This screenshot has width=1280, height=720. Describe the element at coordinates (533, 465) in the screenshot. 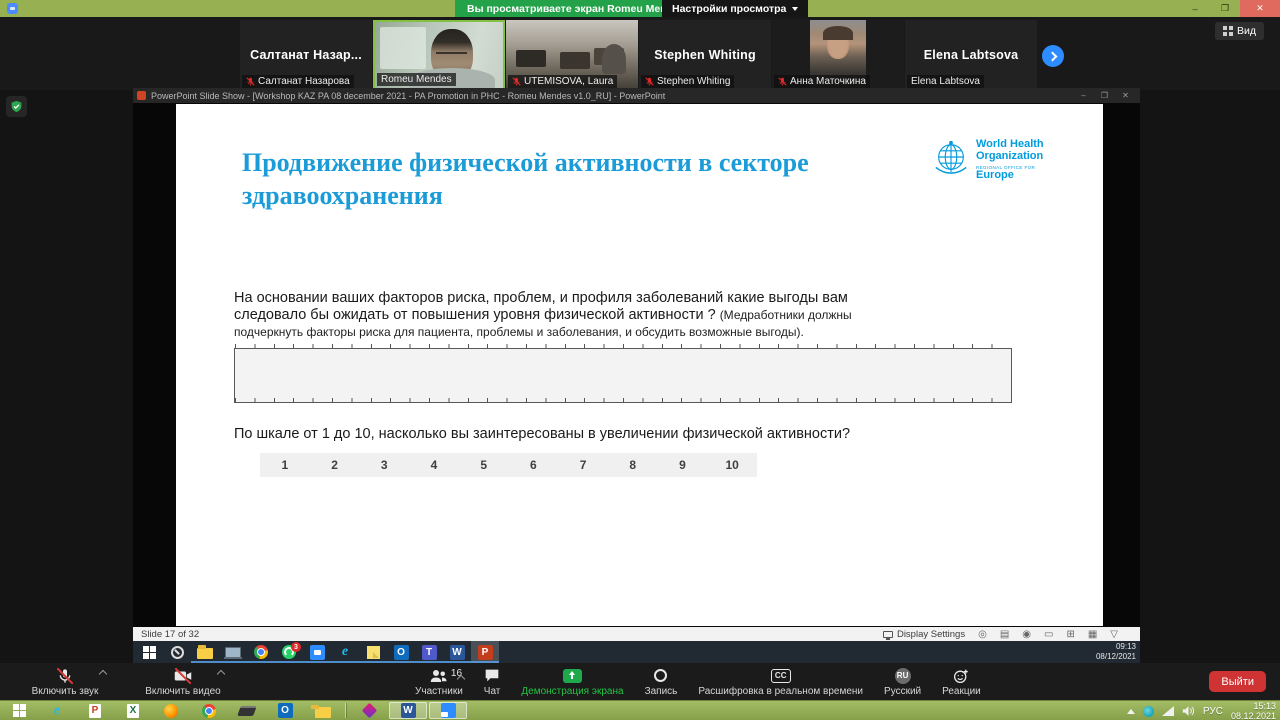

I see `scale-value: 6` at that location.